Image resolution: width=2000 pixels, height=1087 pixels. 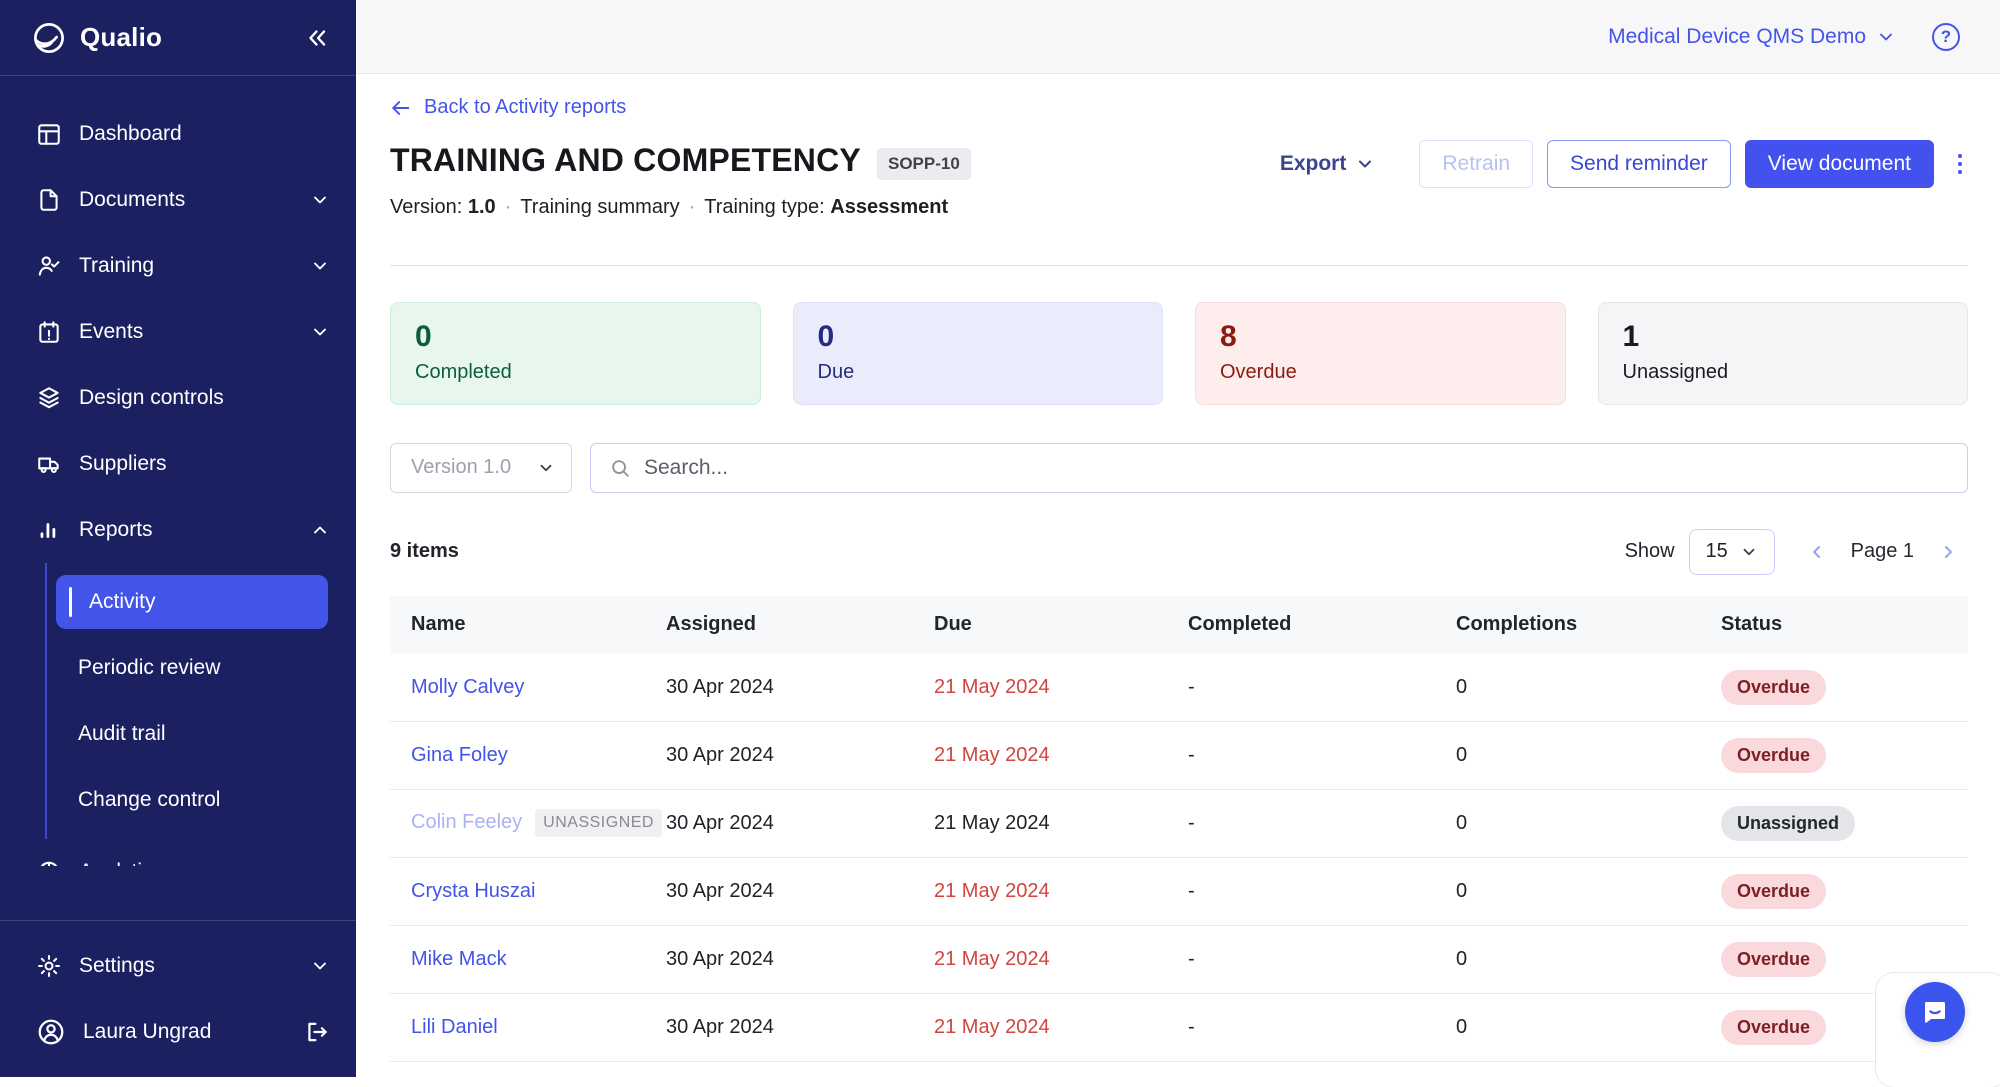 What do you see at coordinates (401, 107) in the screenshot?
I see `arrow-left-icon` at bounding box center [401, 107].